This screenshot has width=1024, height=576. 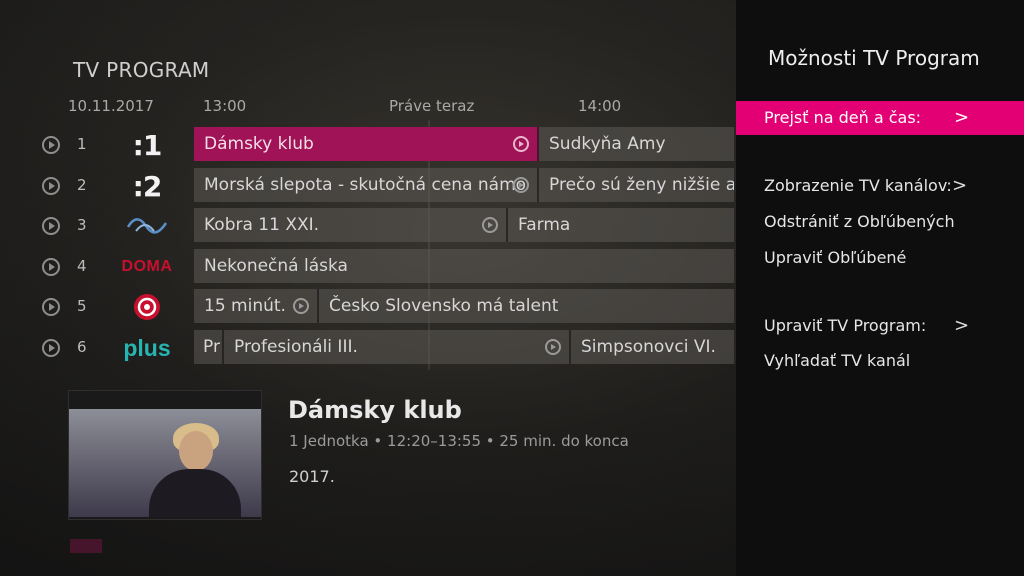 What do you see at coordinates (544, 225) in the screenshot?
I see `program-title: Farma` at bounding box center [544, 225].